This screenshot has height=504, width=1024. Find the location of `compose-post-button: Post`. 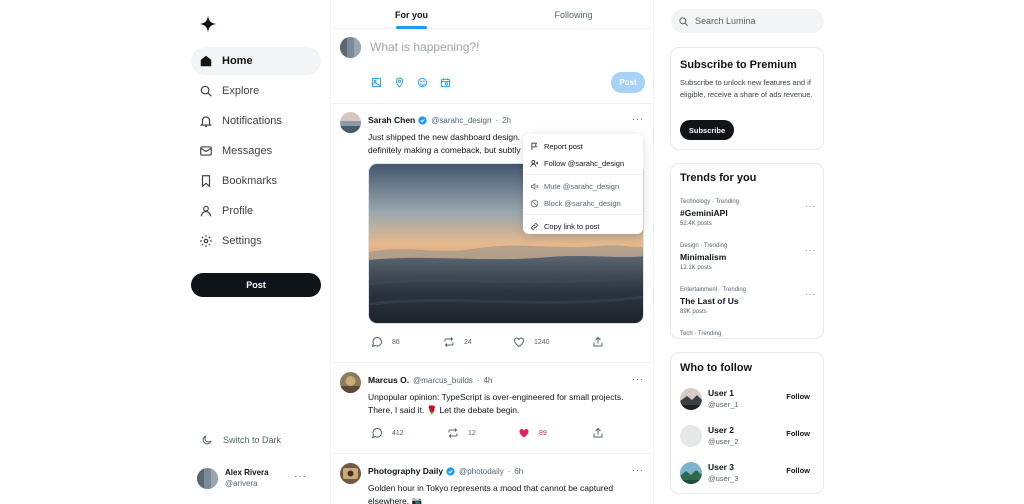

compose-post-button: Post is located at coordinates (628, 82).